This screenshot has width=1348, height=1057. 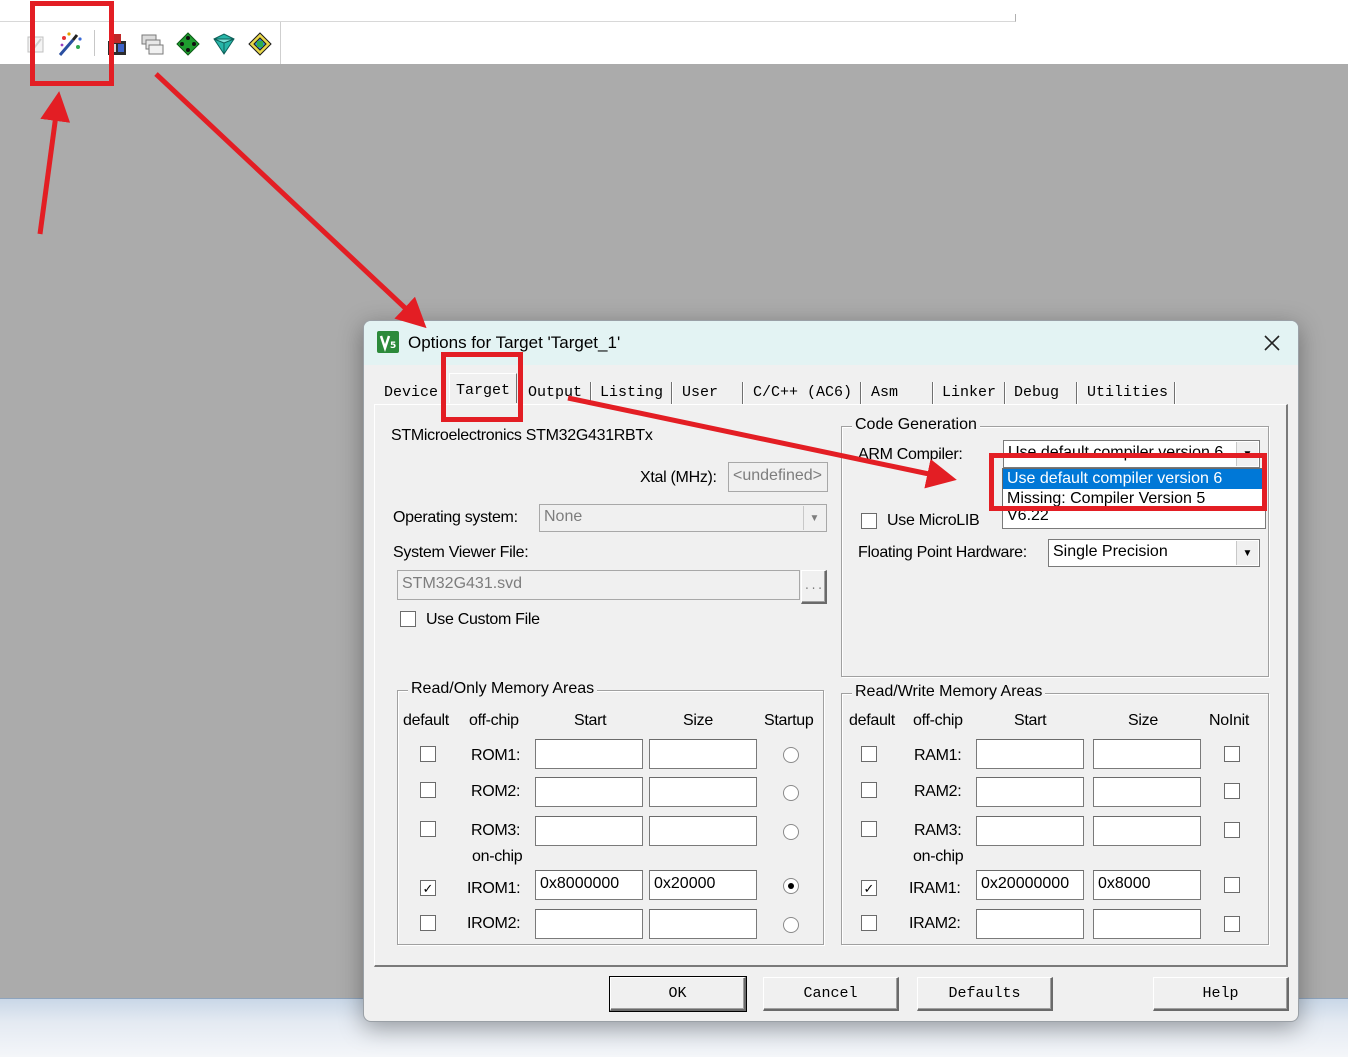 I want to click on iram2-default-checkbox, so click(x=869, y=923).